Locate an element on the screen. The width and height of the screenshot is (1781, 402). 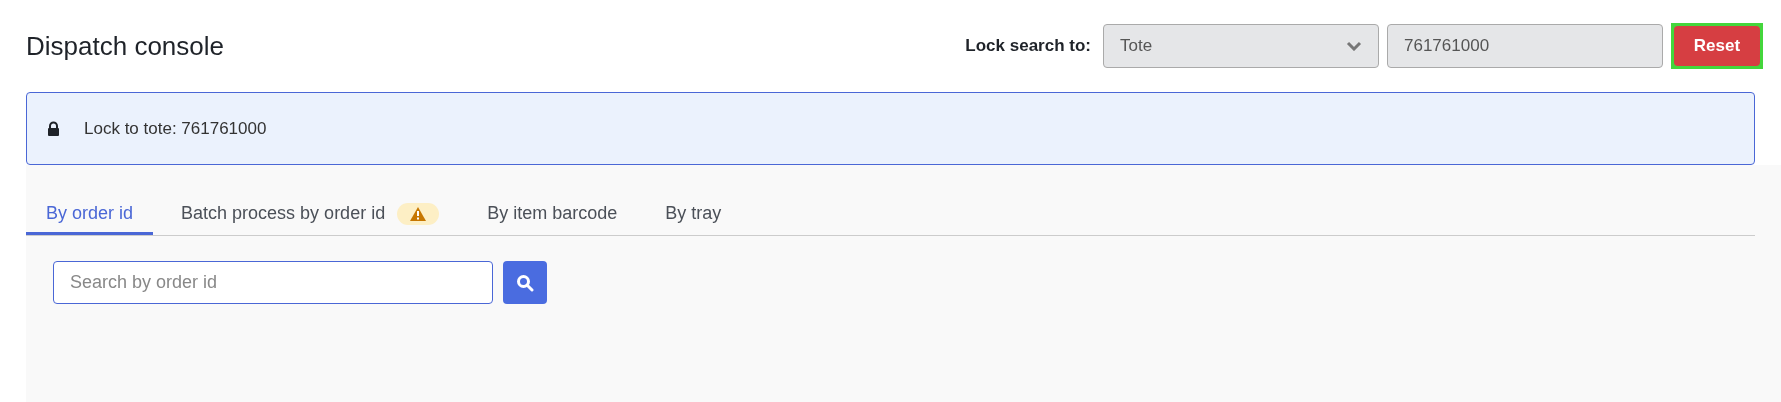
banner-text: Lock to tote: 761761000 is located at coordinates (175, 128).